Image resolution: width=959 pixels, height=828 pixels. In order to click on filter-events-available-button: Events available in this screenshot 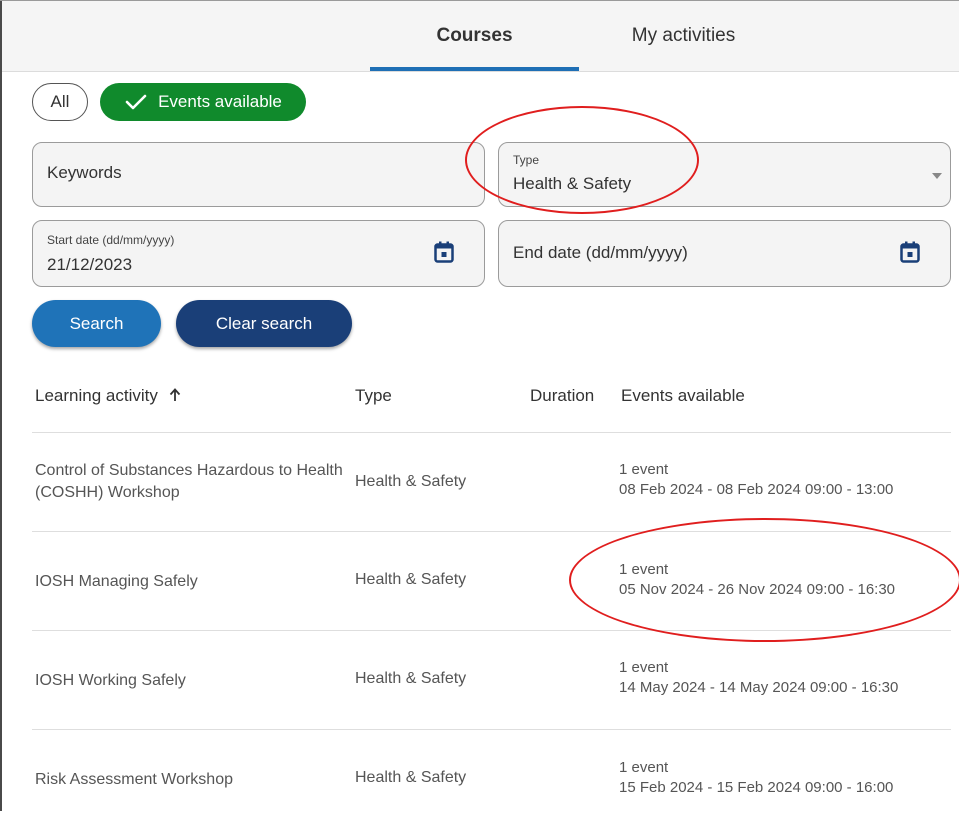, I will do `click(203, 102)`.